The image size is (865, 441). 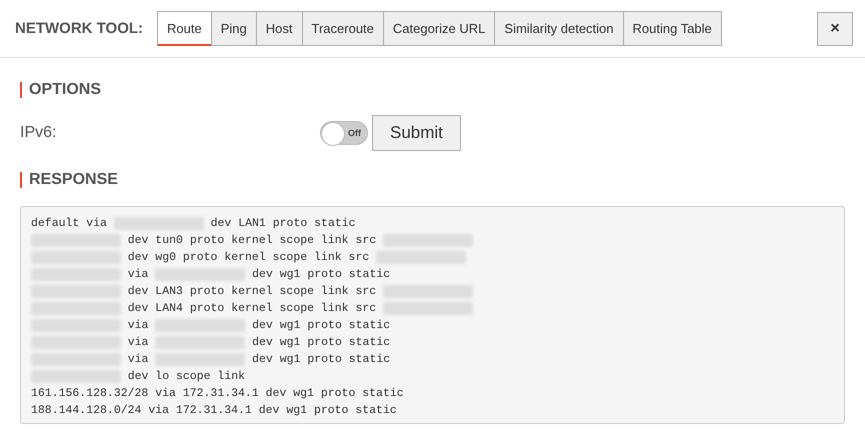 I want to click on tab: Routing Table, so click(x=672, y=28).